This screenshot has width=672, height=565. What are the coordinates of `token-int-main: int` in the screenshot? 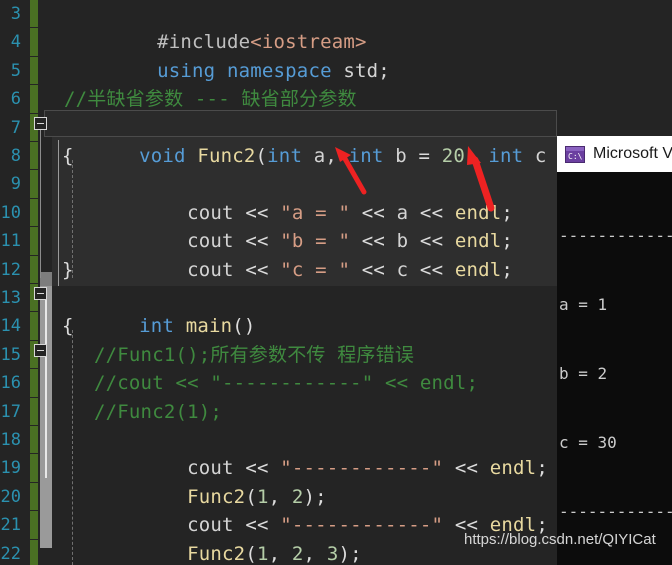 It's located at (157, 326).